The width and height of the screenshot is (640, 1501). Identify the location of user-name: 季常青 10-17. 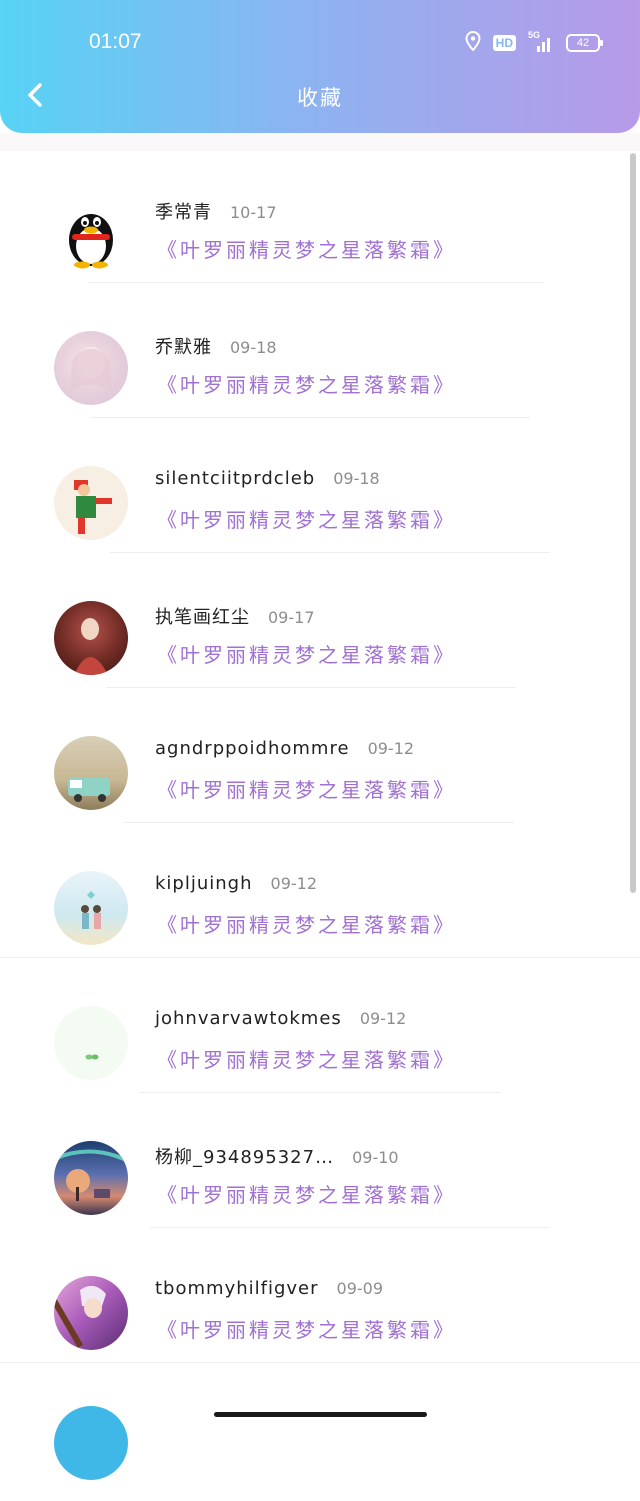
(216, 211).